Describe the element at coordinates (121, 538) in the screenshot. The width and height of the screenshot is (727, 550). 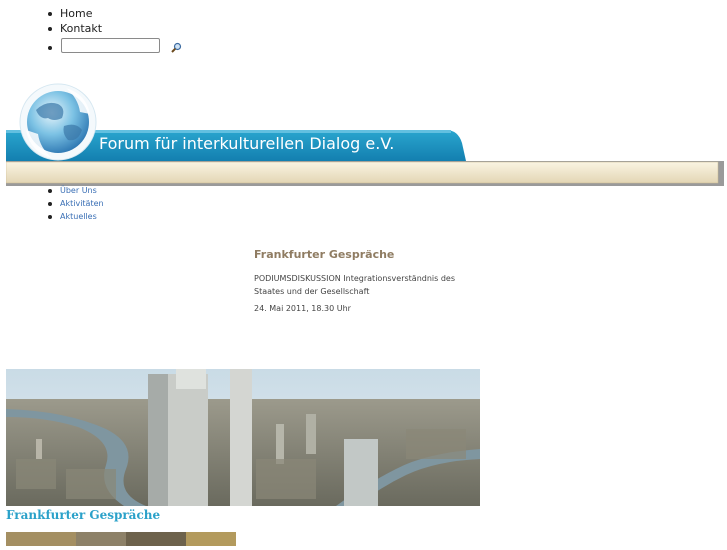
I see `event-photo` at that location.